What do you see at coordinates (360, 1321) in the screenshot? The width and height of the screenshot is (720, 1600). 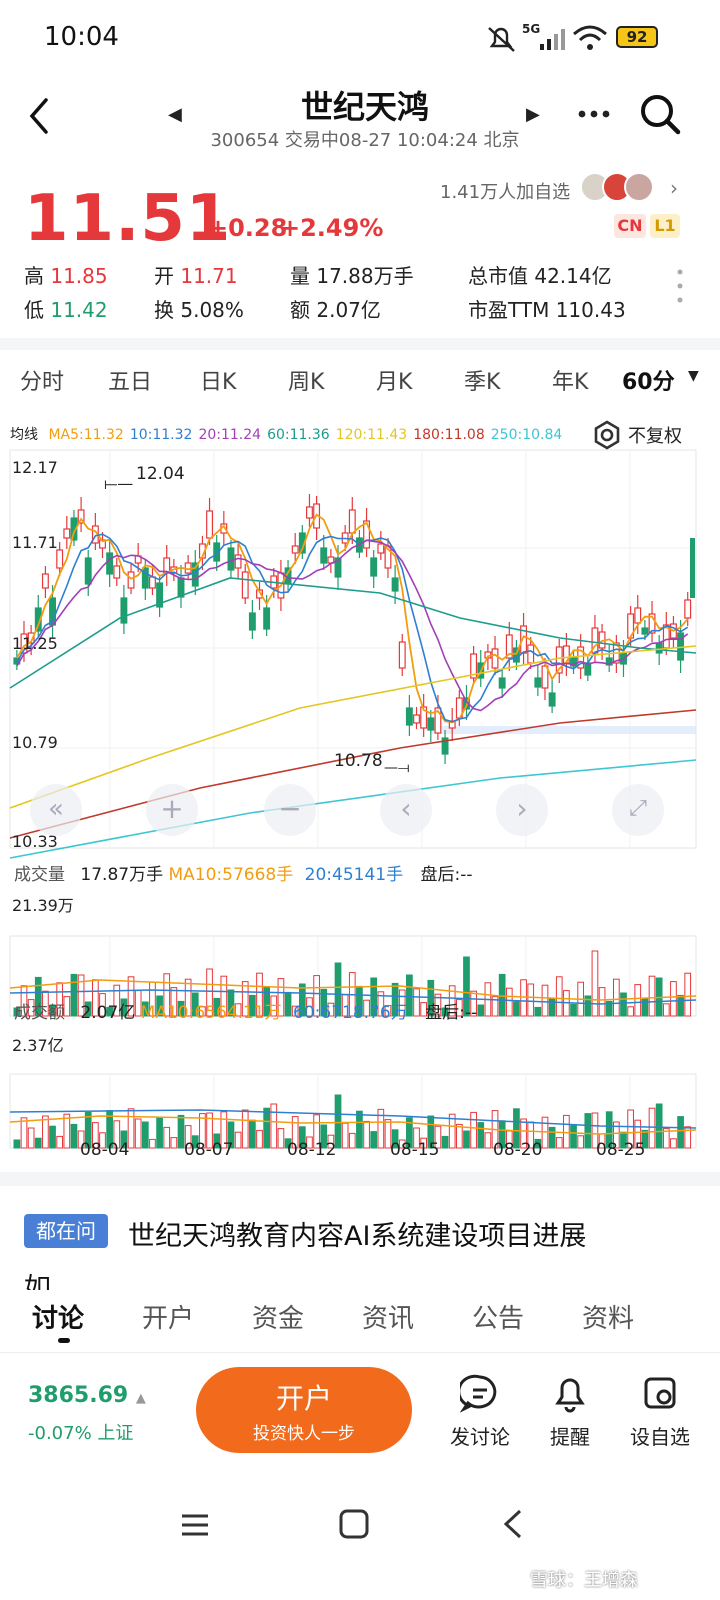 I see `content-tabs: 讨论 开户 资金 资讯 公告 资料` at bounding box center [360, 1321].